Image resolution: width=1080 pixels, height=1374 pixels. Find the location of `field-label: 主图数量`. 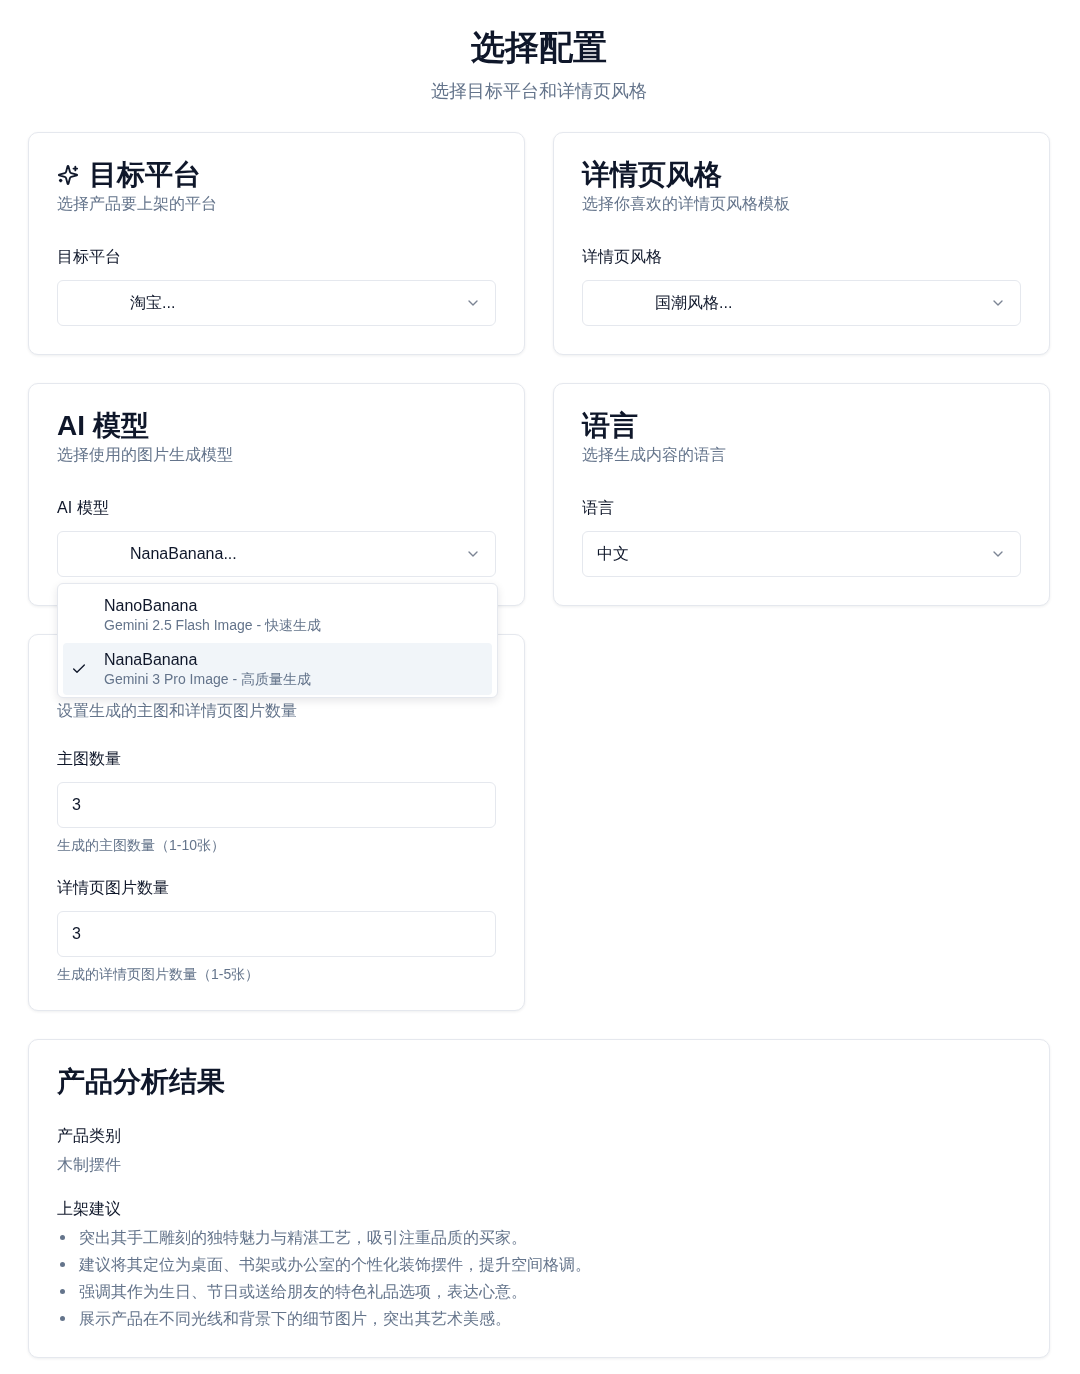

field-label: 主图数量 is located at coordinates (89, 759).